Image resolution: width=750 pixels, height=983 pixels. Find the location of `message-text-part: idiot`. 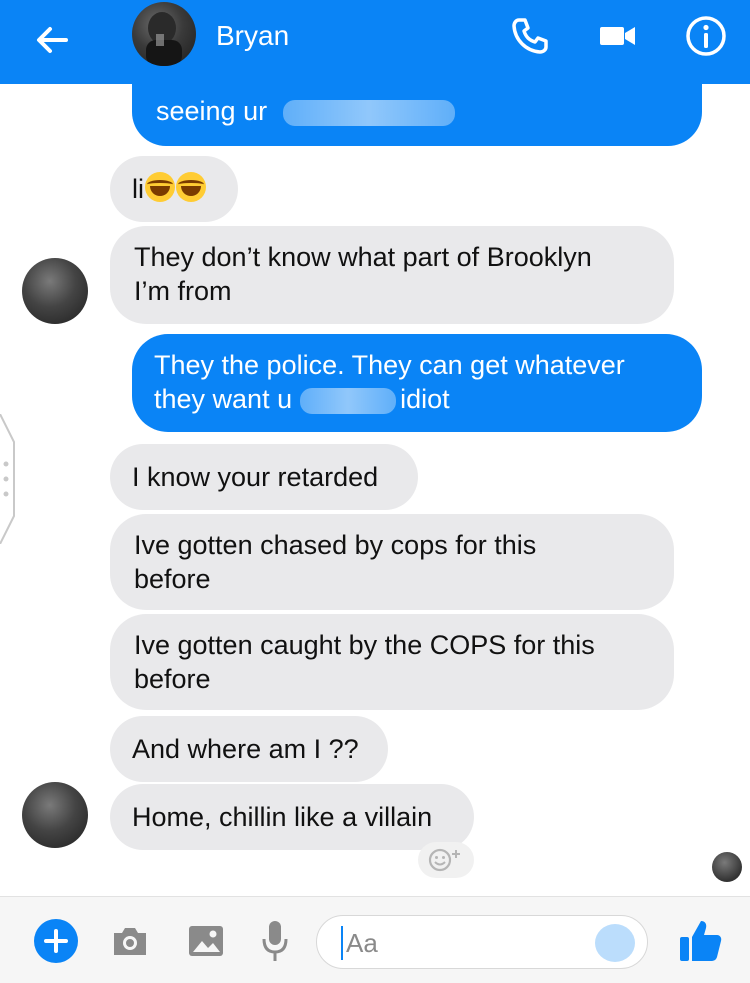

message-text-part: idiot is located at coordinates (425, 399).